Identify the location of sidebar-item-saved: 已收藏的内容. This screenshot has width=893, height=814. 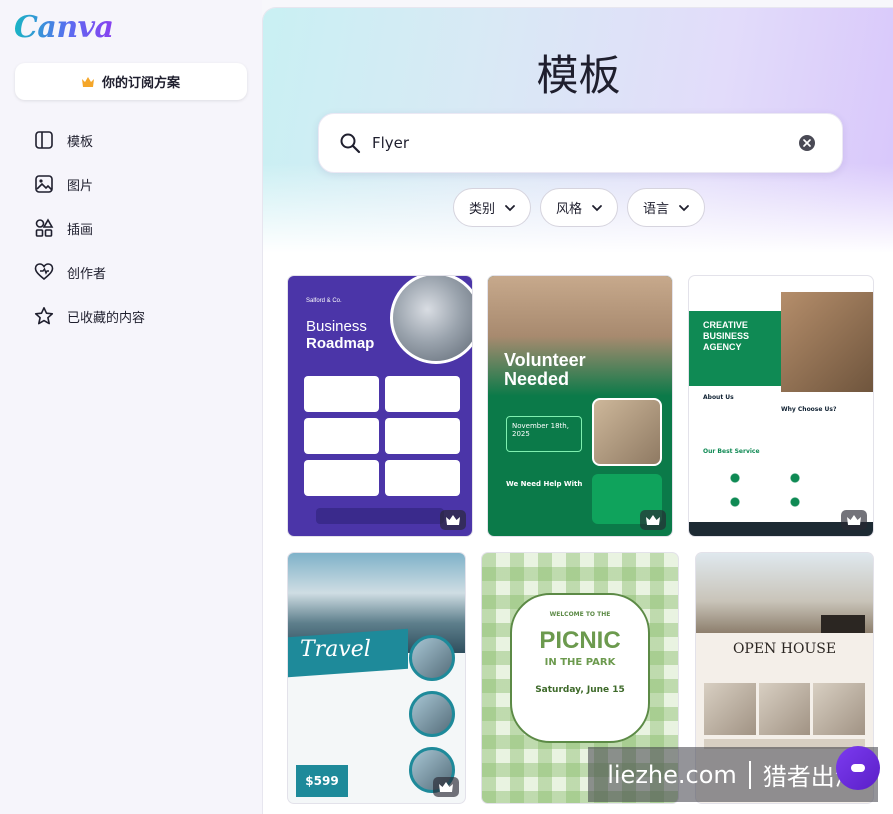
(89, 316).